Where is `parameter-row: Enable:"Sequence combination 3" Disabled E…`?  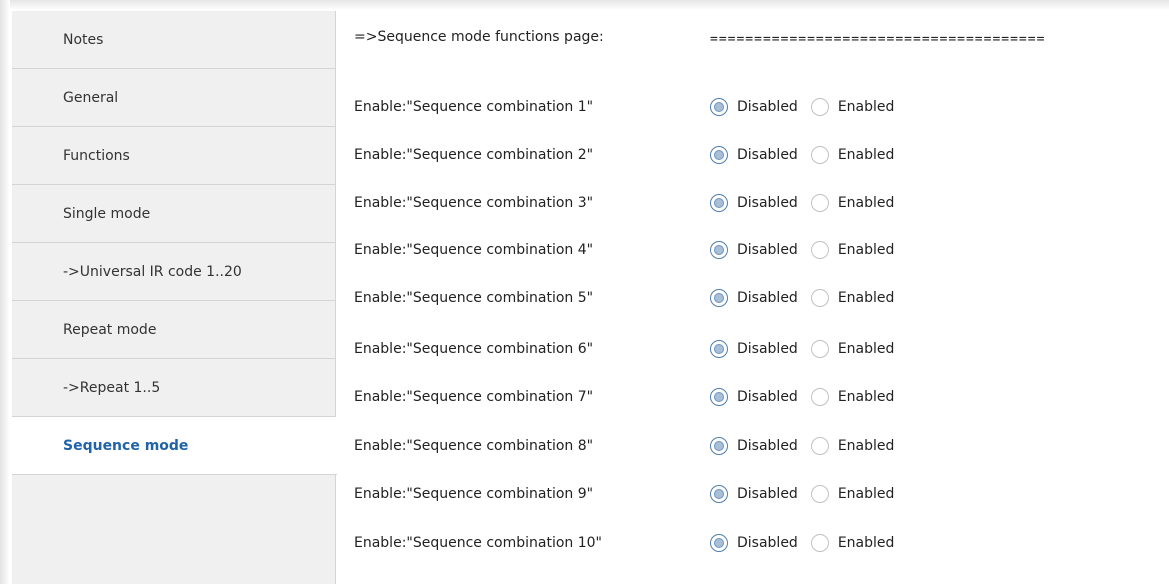
parameter-row: Enable:"Sequence combination 3" Disabled E… is located at coordinates (630, 203).